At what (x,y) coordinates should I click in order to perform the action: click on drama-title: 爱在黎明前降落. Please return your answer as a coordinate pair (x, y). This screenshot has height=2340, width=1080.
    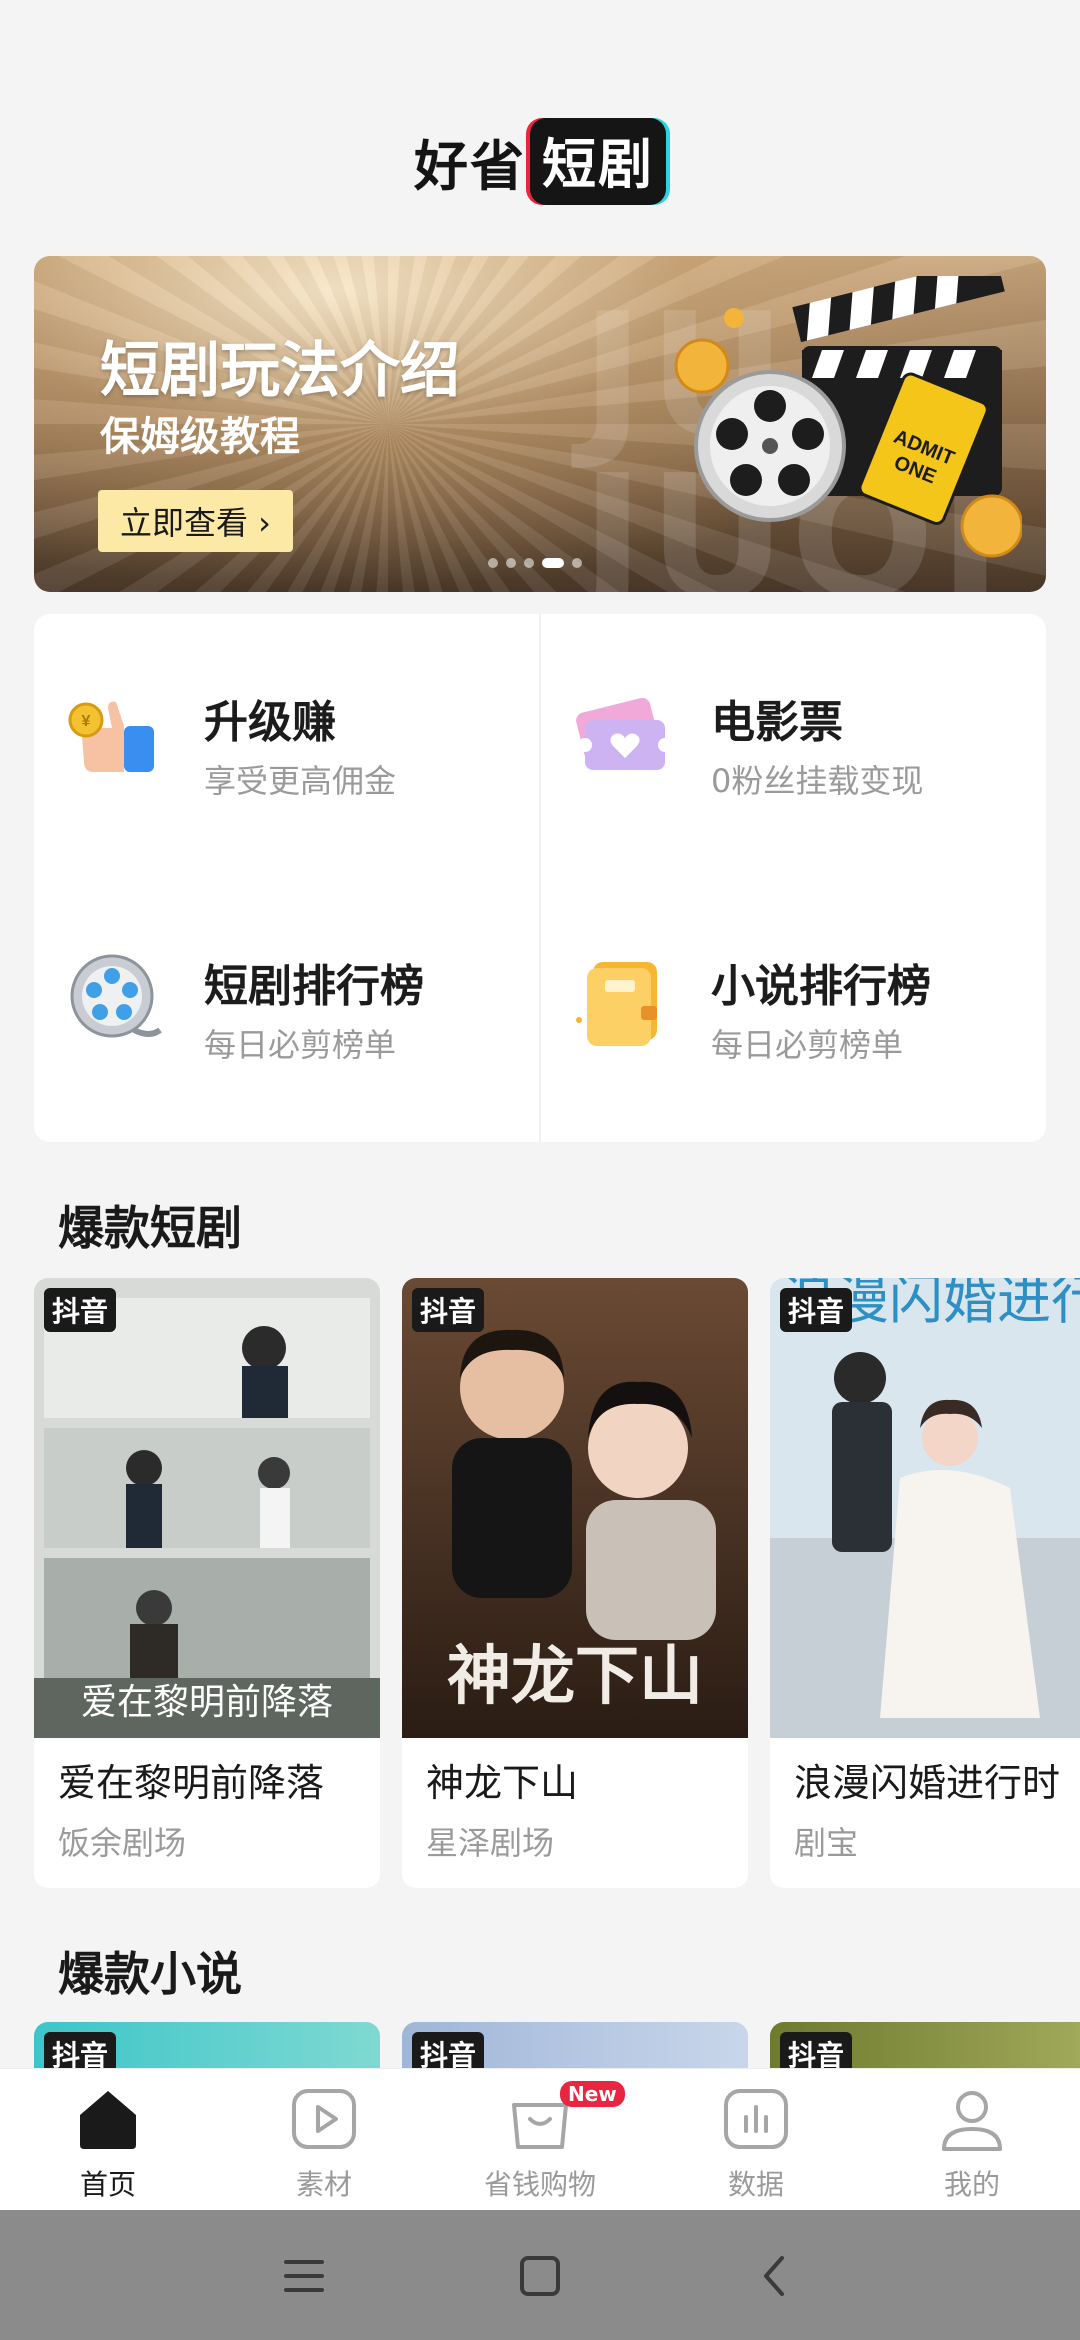
    Looking at the image, I should click on (191, 1783).